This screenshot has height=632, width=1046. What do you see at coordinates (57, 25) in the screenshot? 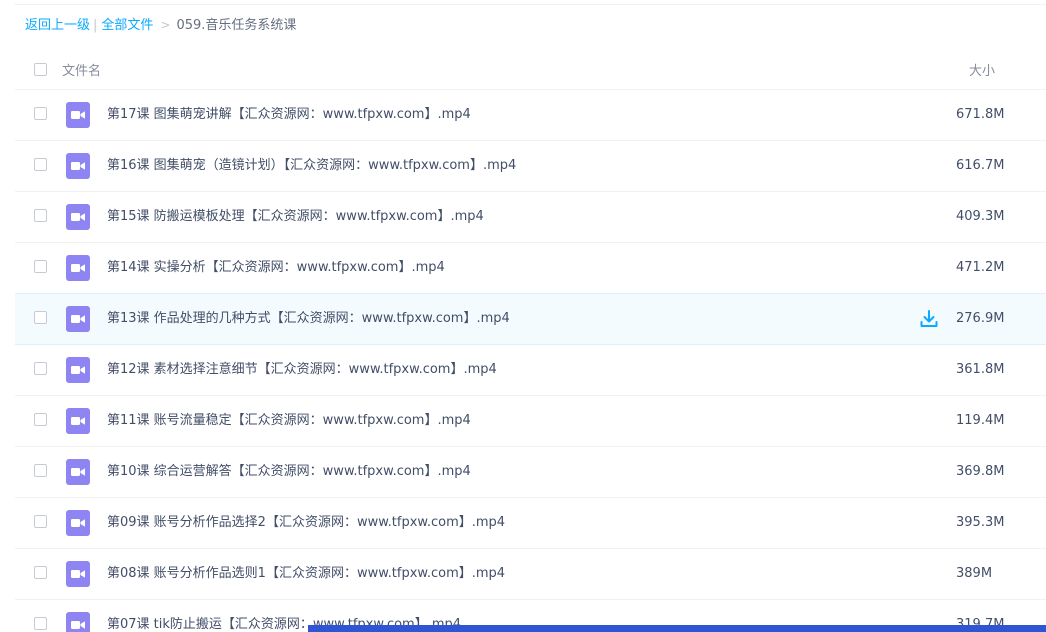
I see `back-link: 返回上一级` at bounding box center [57, 25].